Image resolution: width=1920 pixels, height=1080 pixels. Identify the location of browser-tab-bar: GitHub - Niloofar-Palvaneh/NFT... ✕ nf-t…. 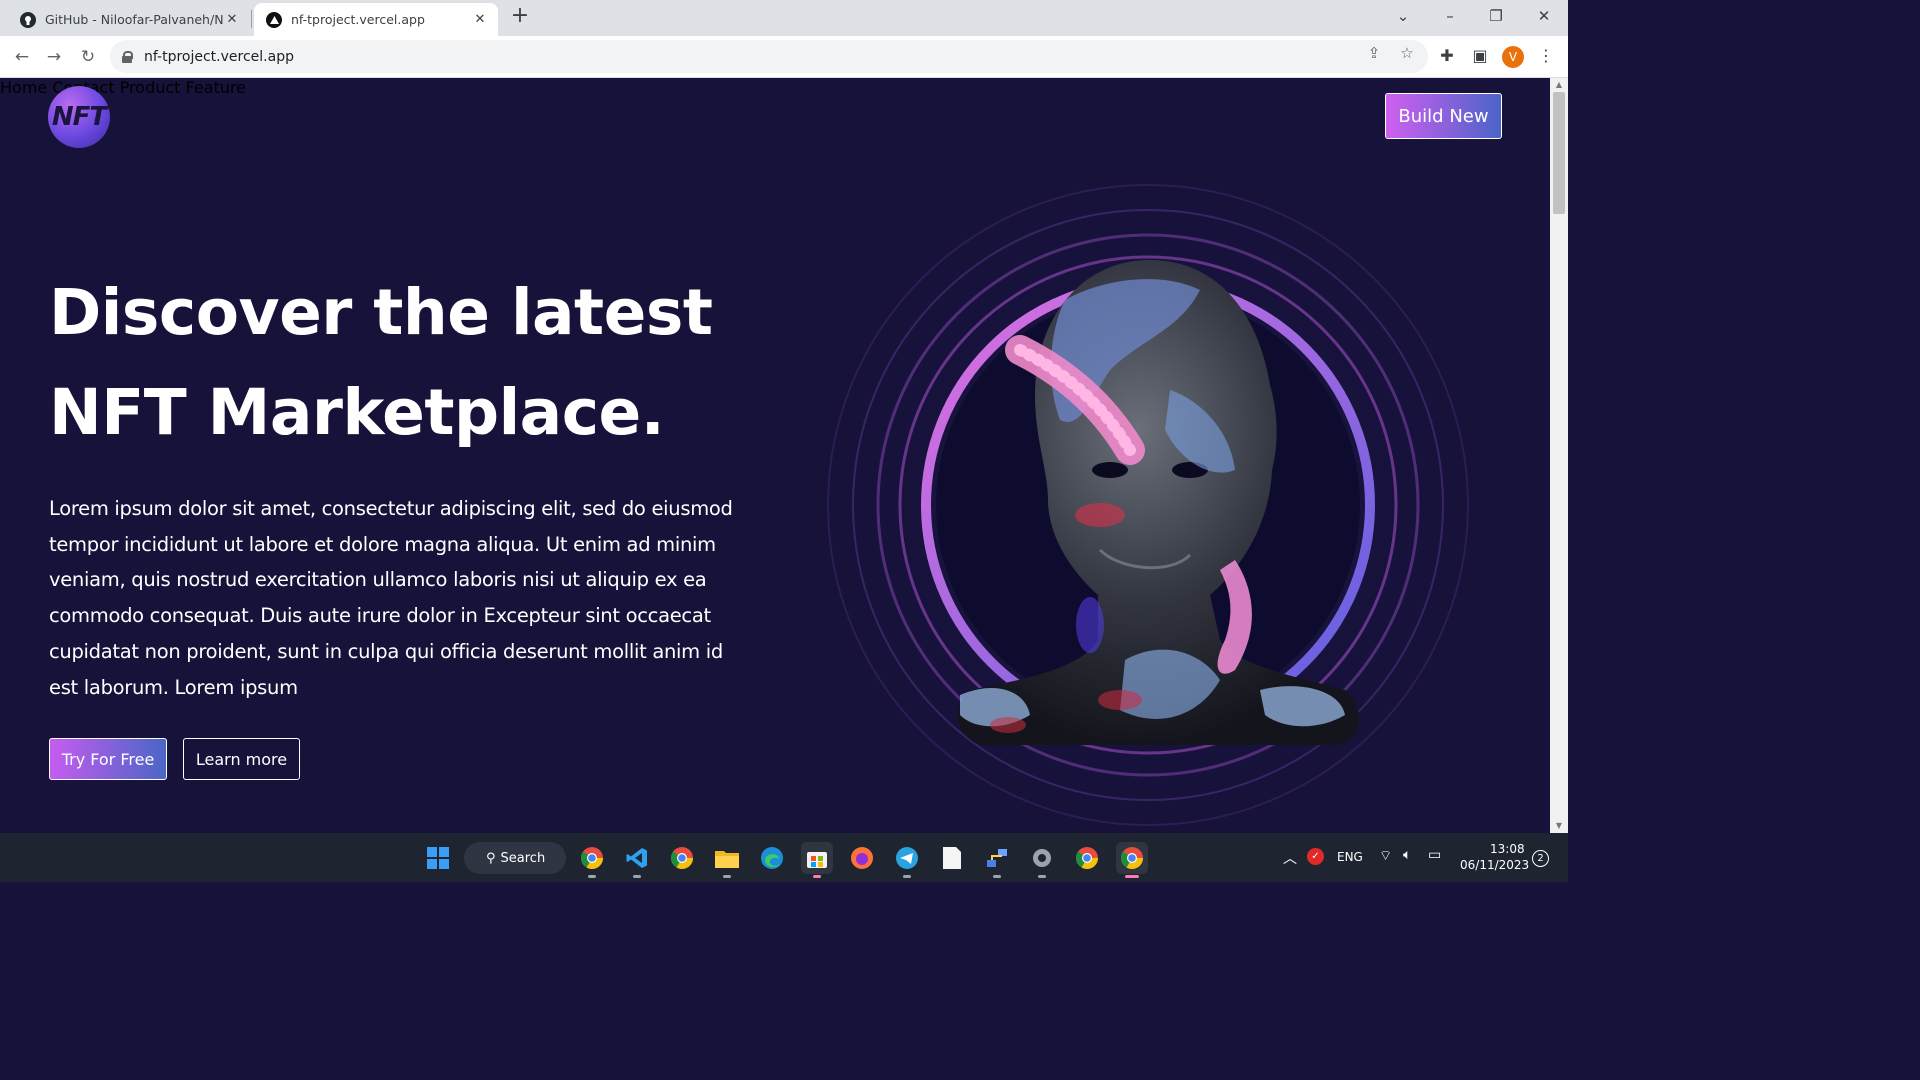
(784, 18).